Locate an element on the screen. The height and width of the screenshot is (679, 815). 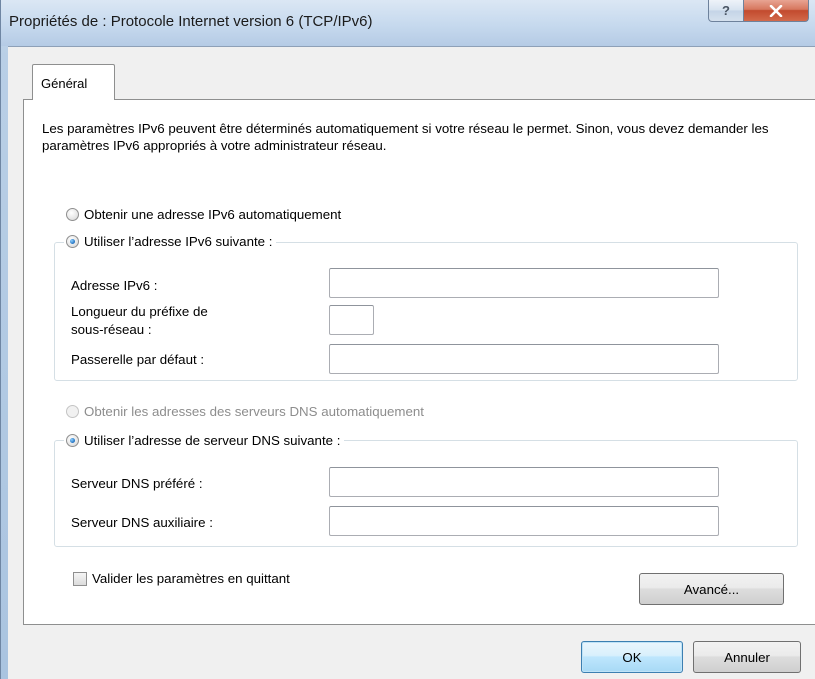
tab-general: Général is located at coordinates (73, 82).